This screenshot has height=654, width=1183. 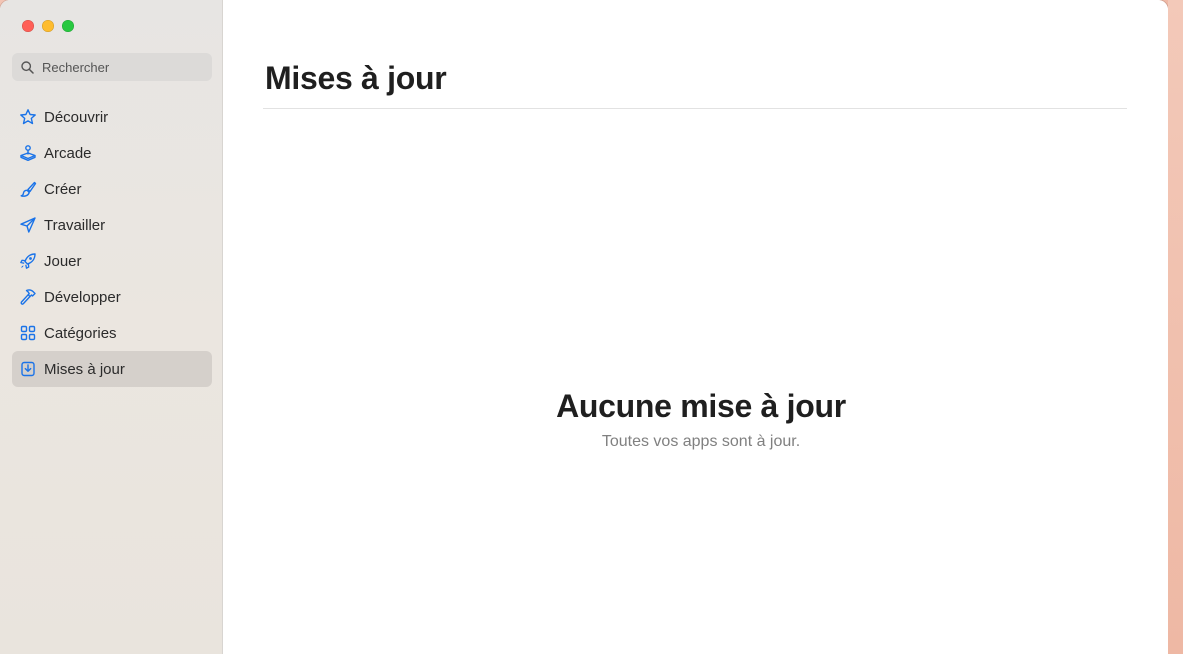 I want to click on sidebar-item-mises-a-jour: Mises à jour, so click(x=112, y=369).